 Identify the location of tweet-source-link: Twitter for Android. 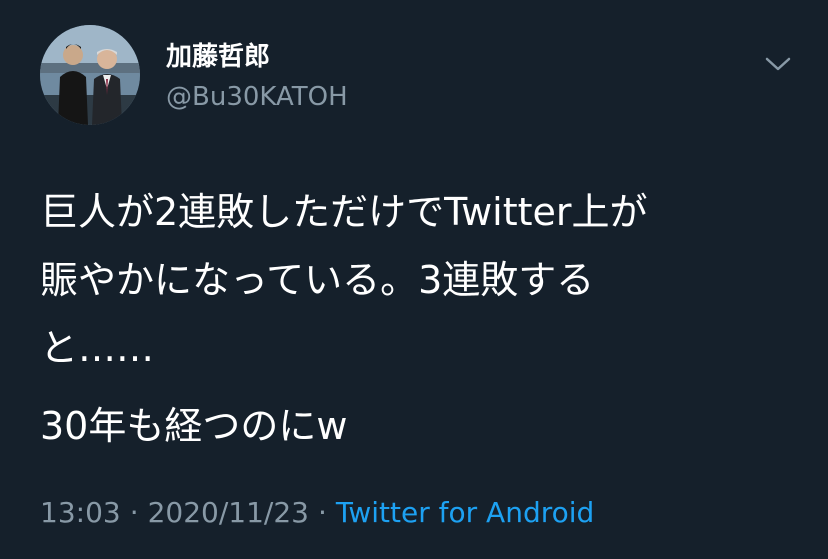
(465, 512).